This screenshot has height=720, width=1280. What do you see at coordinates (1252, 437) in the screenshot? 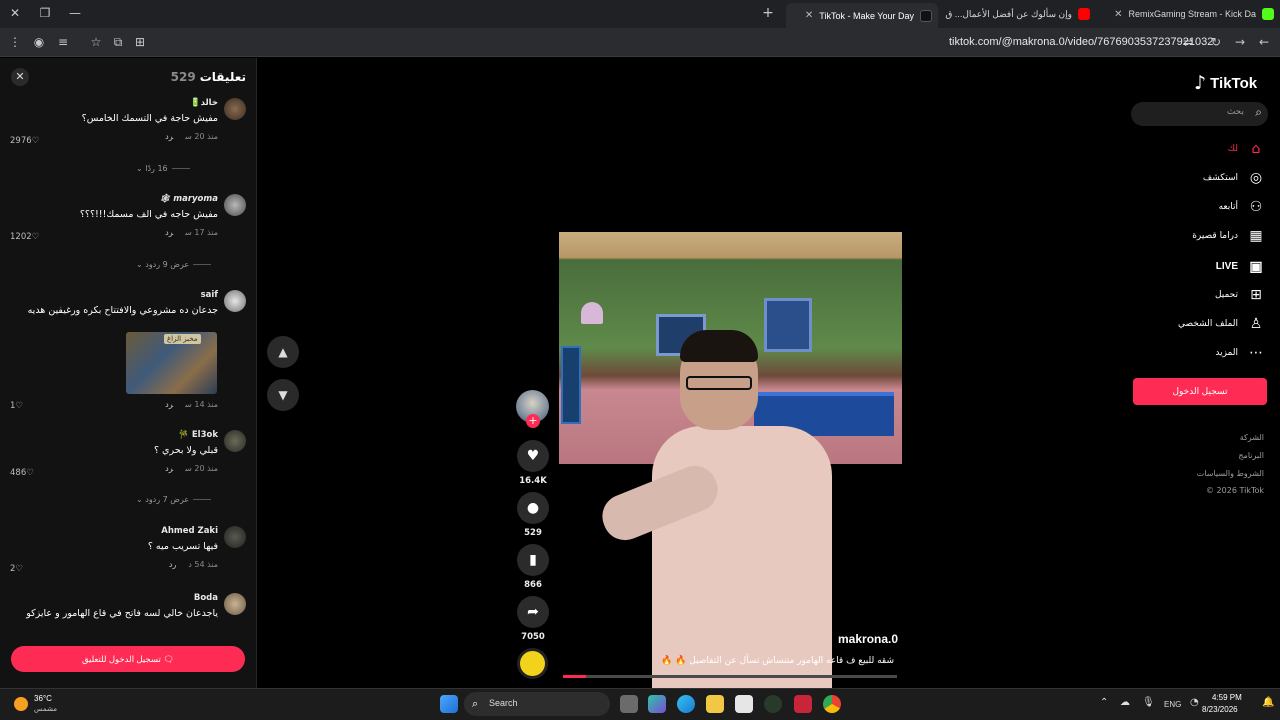
I see `footer-company-link: الشركة` at bounding box center [1252, 437].